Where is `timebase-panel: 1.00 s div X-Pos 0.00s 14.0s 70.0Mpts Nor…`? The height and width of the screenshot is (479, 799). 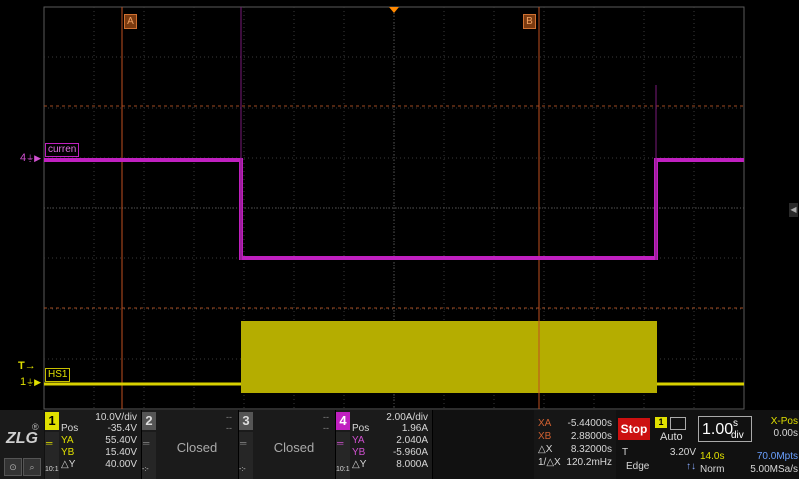
timebase-panel: 1.00 s div X-Pos 0.00s 14.0s 70.0Mpts Nor… is located at coordinates (748, 445).